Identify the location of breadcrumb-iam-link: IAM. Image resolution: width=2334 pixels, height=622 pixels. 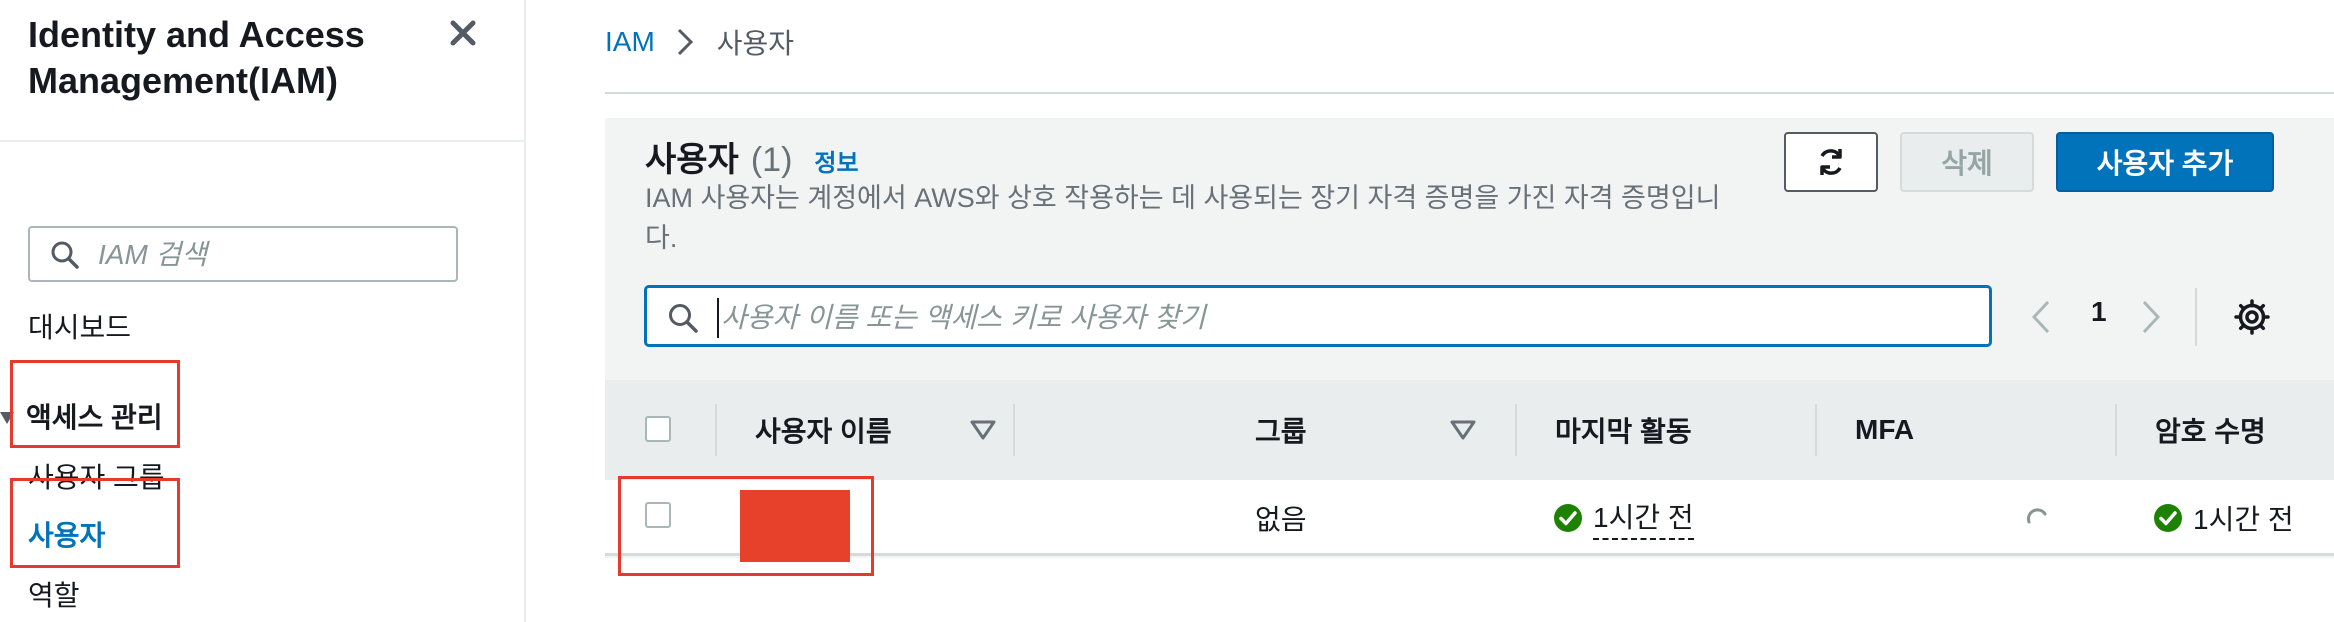
(630, 42).